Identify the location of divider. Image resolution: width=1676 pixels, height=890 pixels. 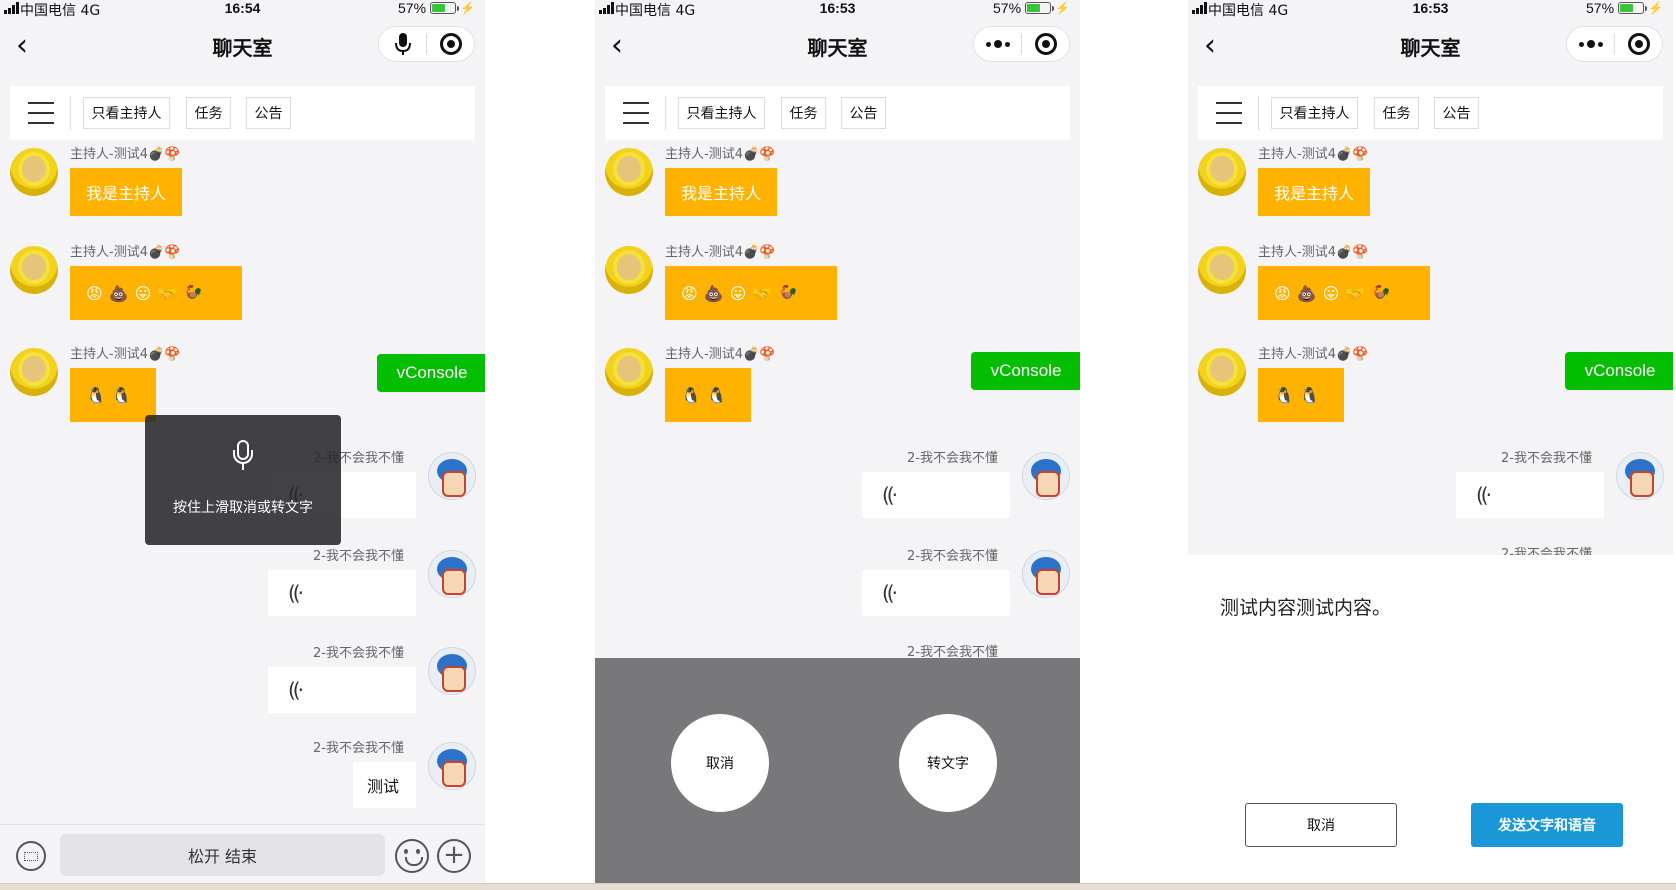
(838, 886).